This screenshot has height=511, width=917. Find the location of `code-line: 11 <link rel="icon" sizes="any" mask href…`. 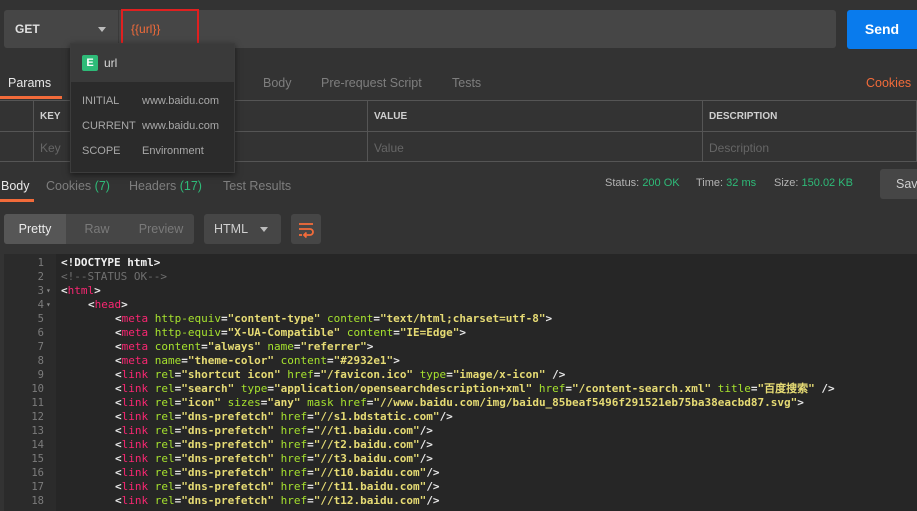

code-line: 11 <link rel="icon" sizes="any" mask href… is located at coordinates (460, 403).